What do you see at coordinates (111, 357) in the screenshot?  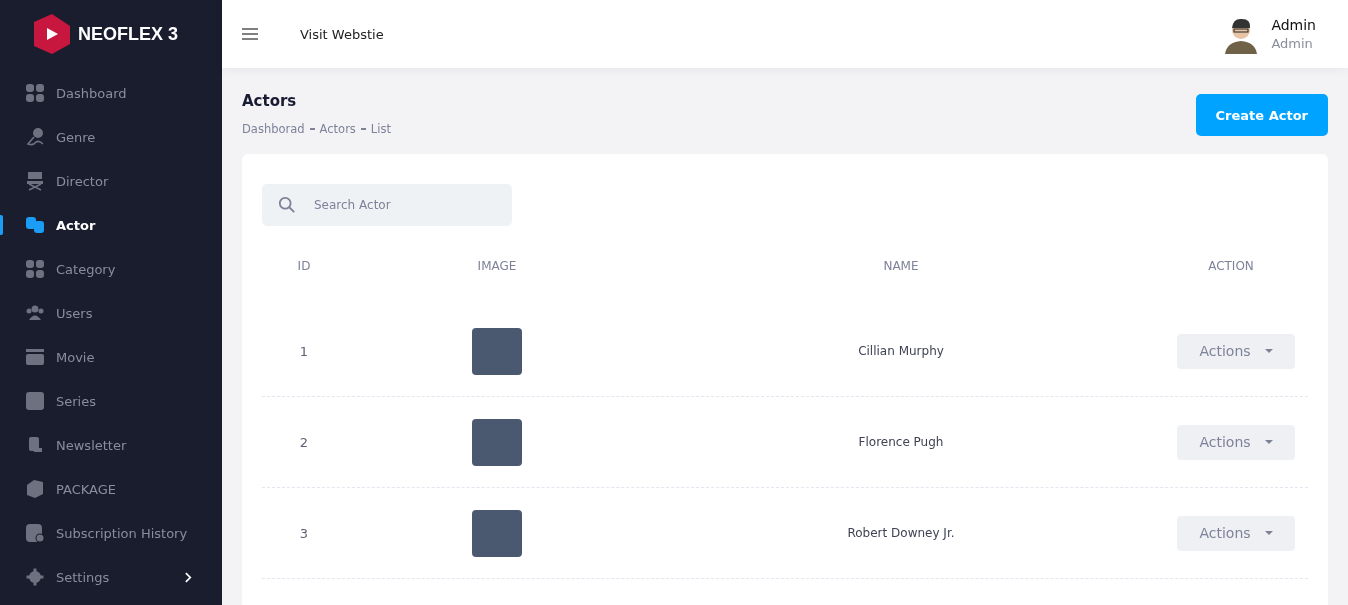 I see `sidebar-item: Movie` at bounding box center [111, 357].